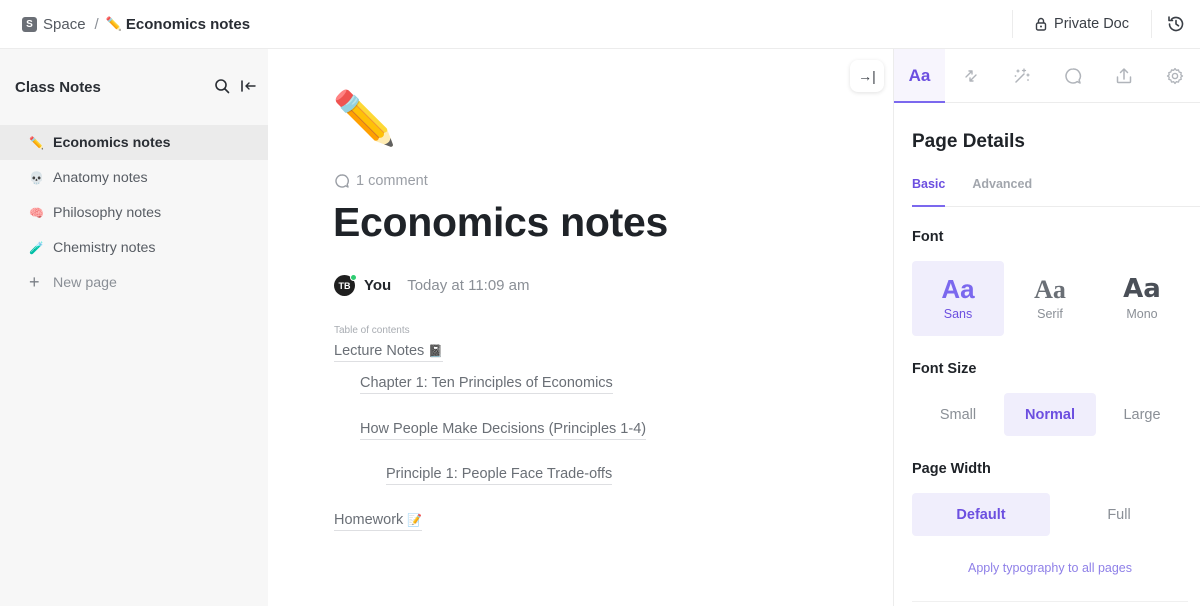 The height and width of the screenshot is (606, 1200). I want to click on notebook-icon: 📓, so click(436, 351).